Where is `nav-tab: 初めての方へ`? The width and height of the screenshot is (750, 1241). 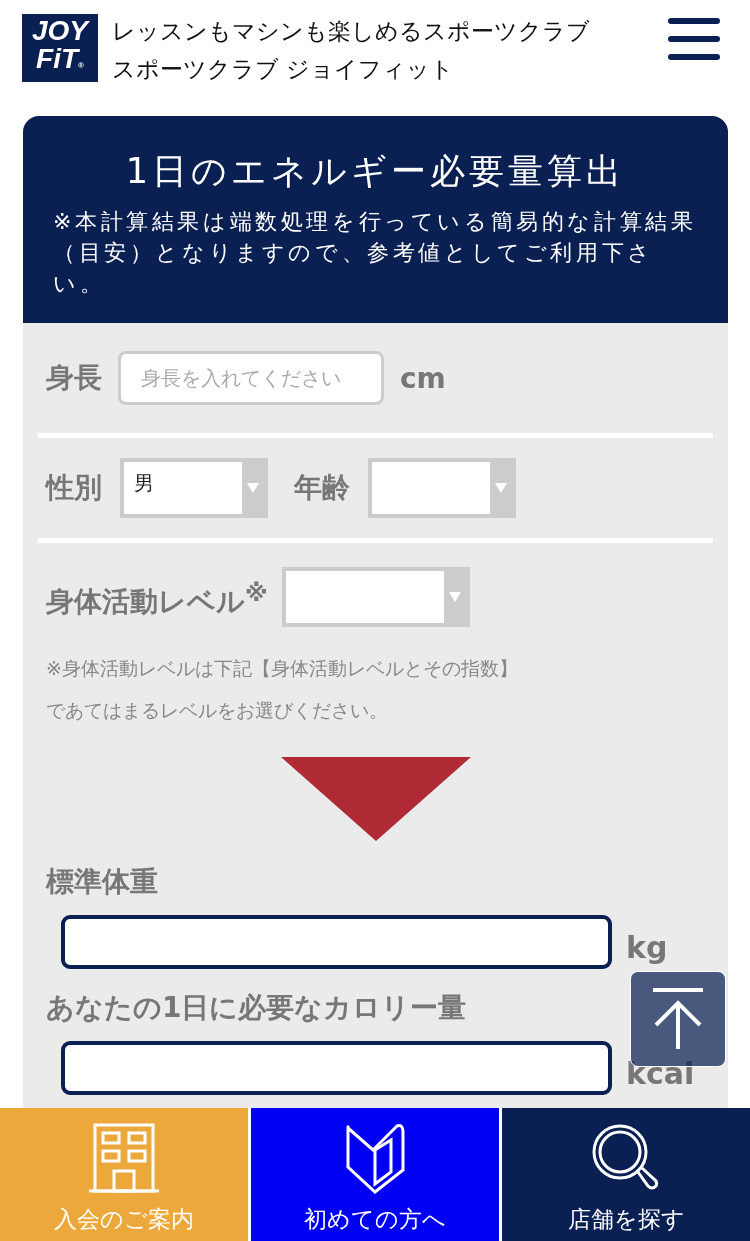 nav-tab: 初めての方へ is located at coordinates (375, 1174).